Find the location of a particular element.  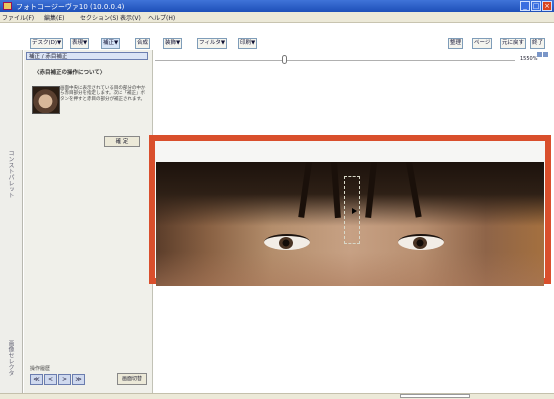

history-label: 操作履歴 is located at coordinates (40, 369).